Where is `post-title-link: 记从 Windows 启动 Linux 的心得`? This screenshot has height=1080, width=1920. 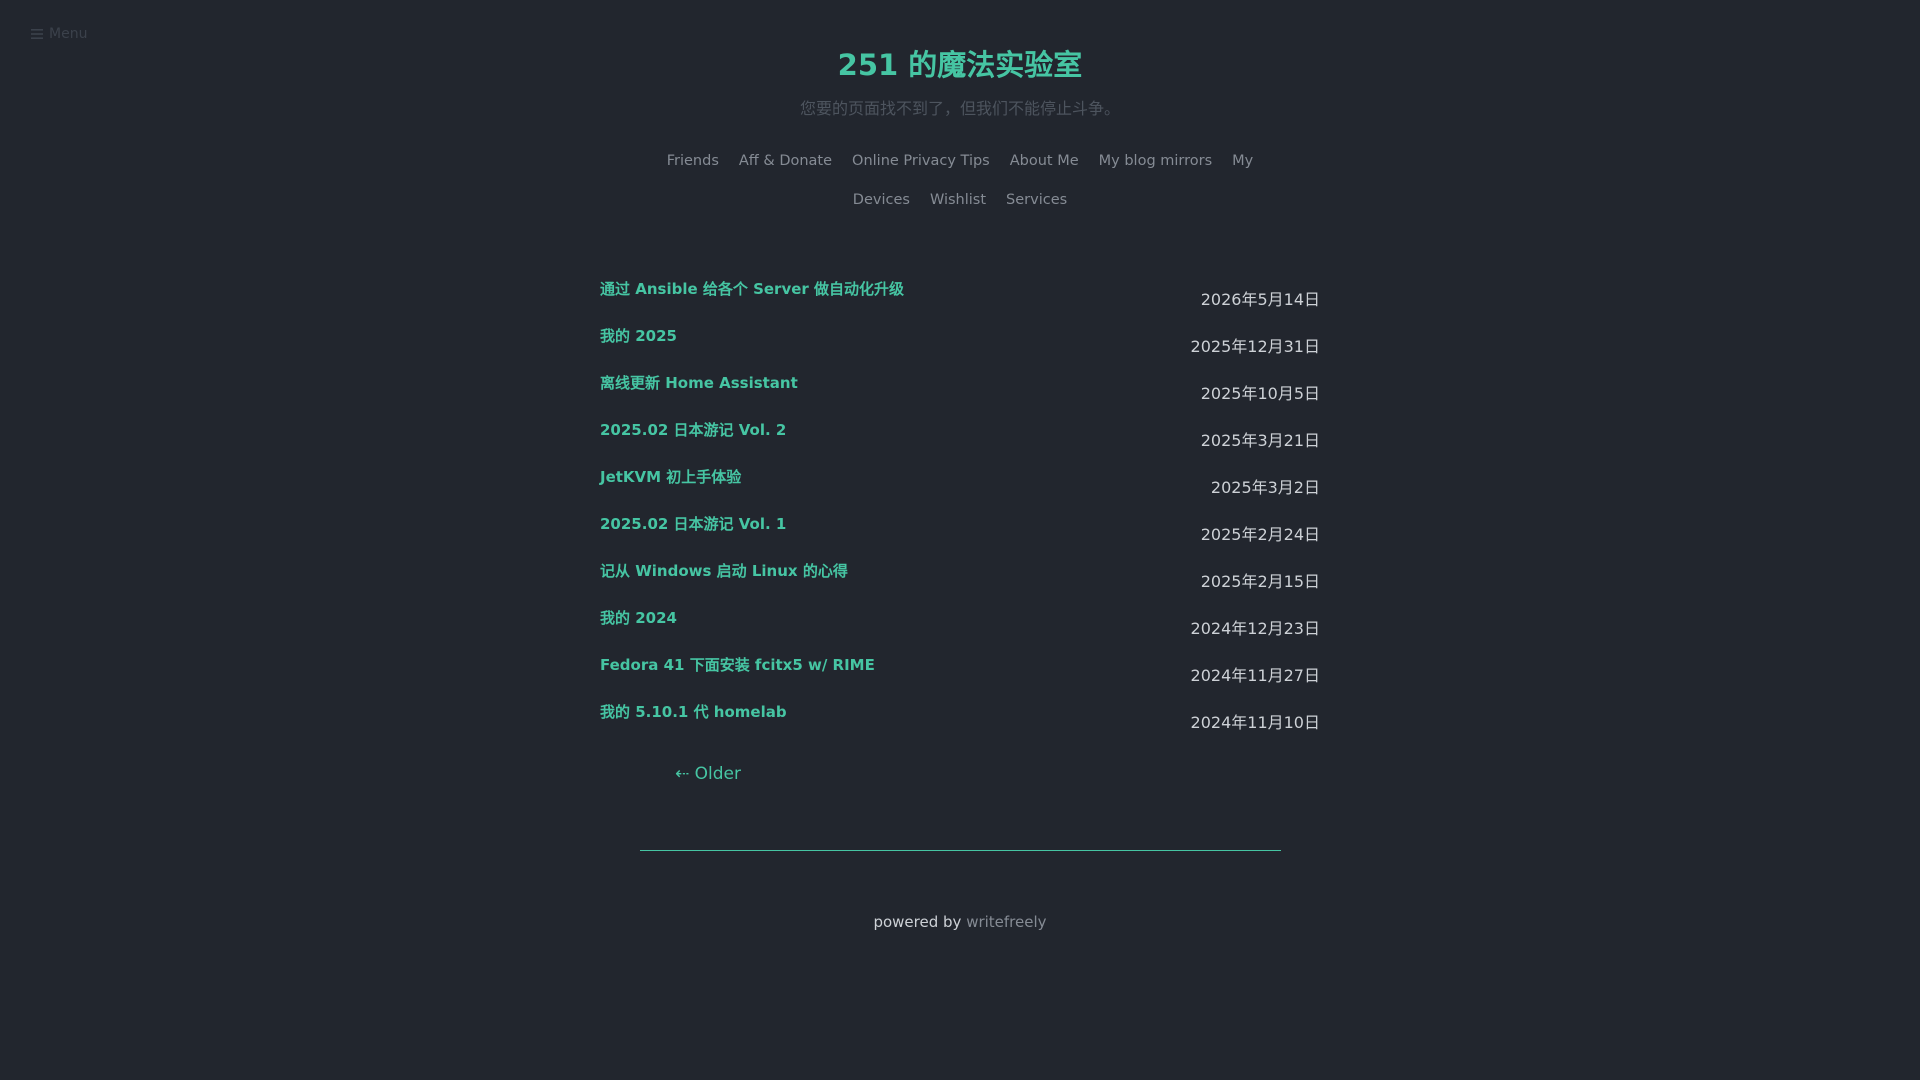 post-title-link: 记从 Windows 启动 Linux 的心得 is located at coordinates (724, 570).